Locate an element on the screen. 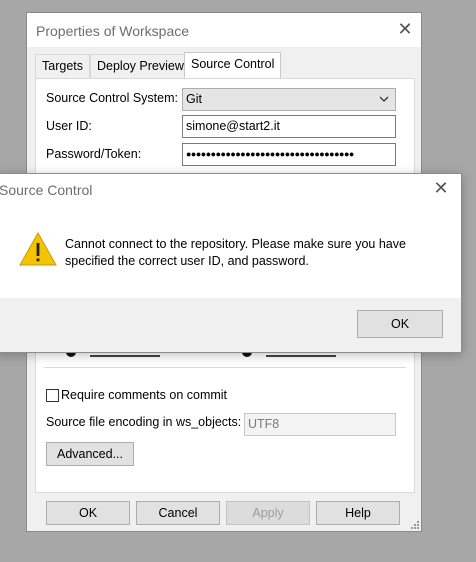 The image size is (476, 562). tab-deploy-preview: Deploy Preview is located at coordinates (140, 66).